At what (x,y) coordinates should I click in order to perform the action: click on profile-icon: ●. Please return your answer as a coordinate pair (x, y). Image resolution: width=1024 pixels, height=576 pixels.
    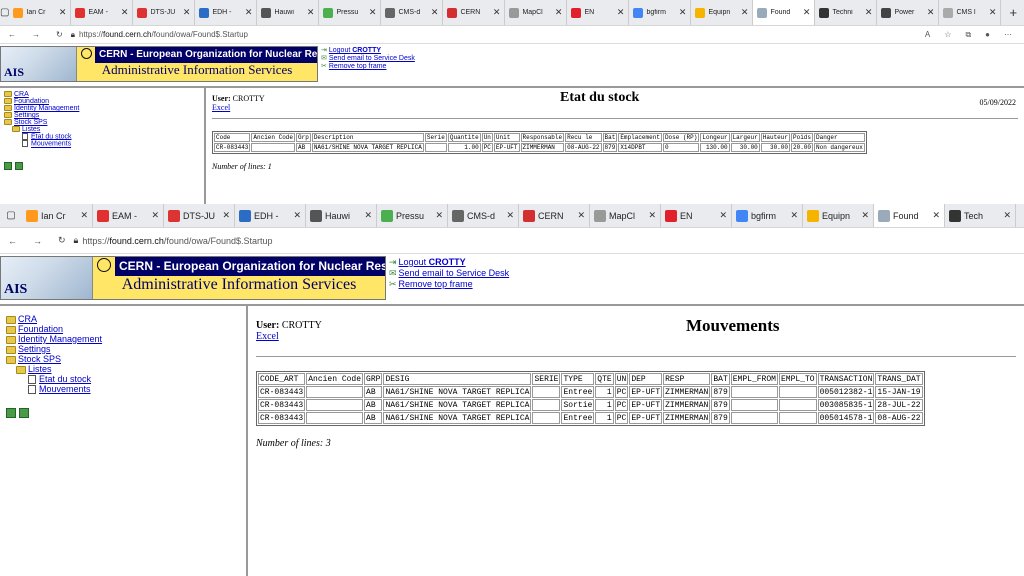
    Looking at the image, I should click on (987, 35).